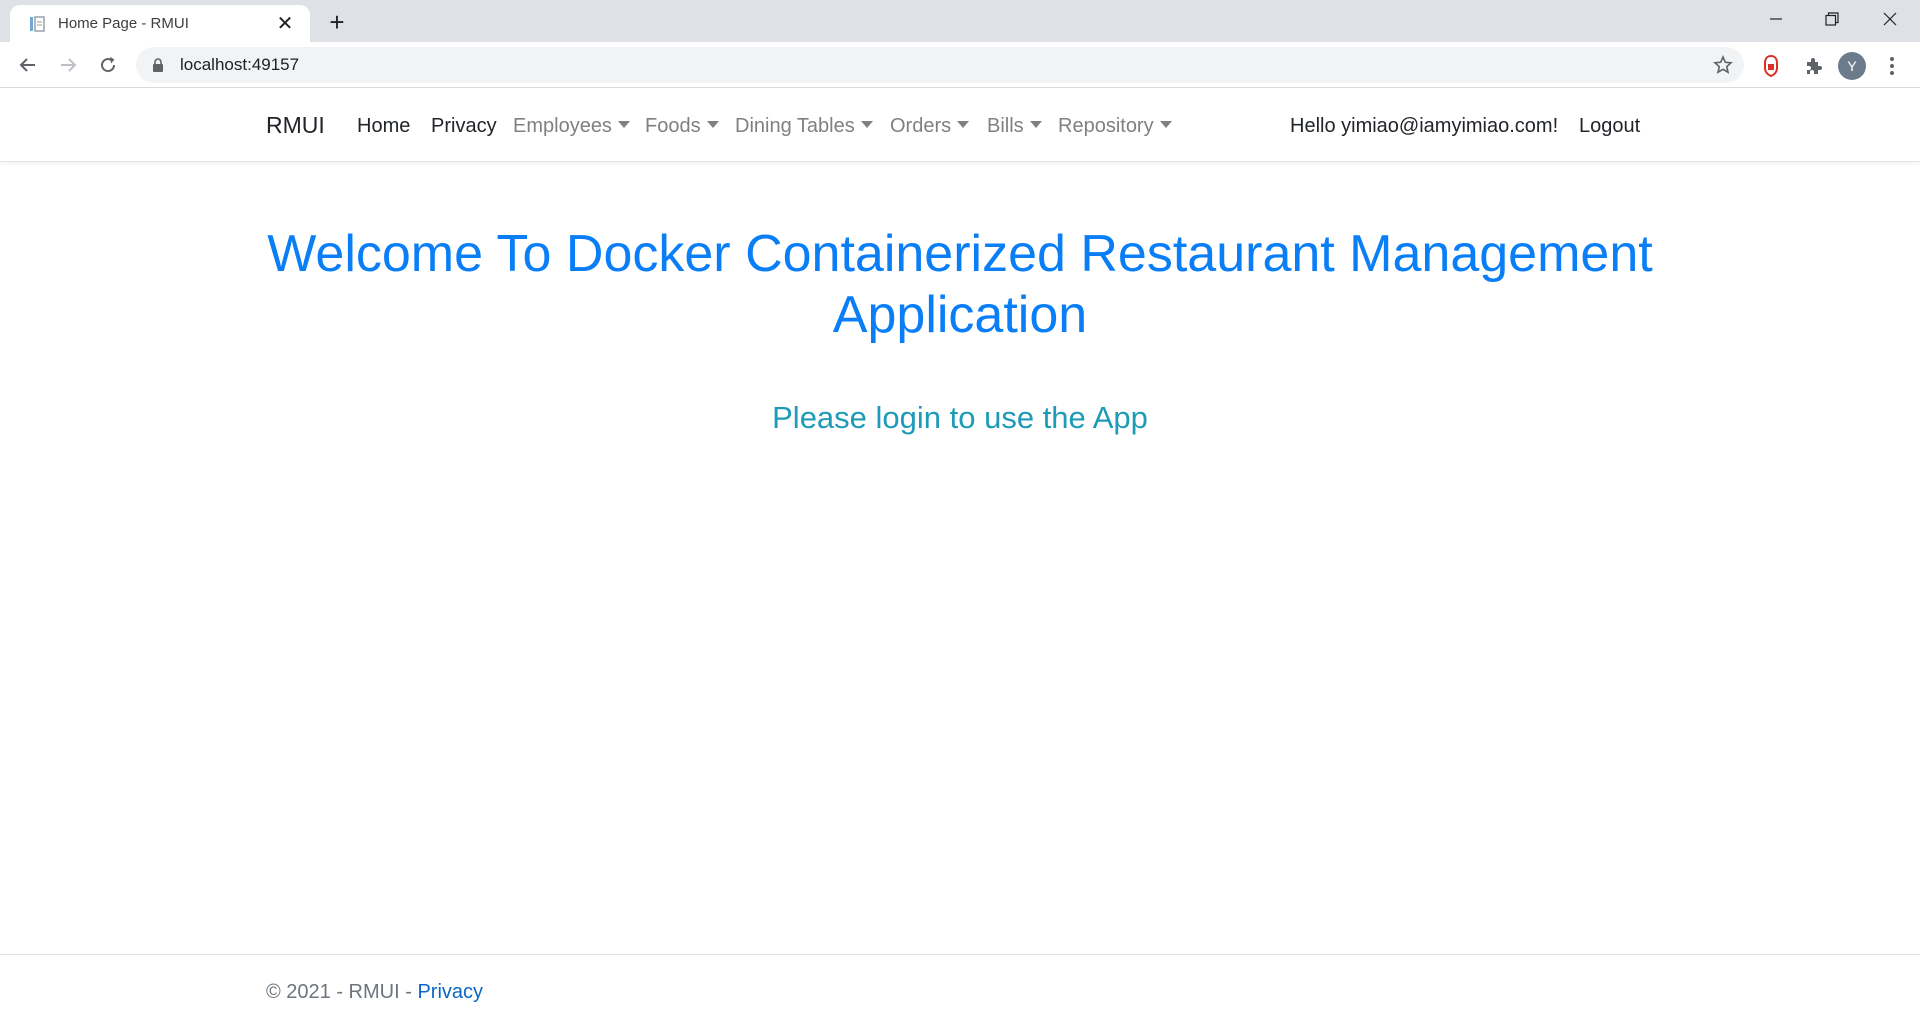 This screenshot has width=1920, height=1023. What do you see at coordinates (562, 126) in the screenshot?
I see `nav-employees-label: Employees` at bounding box center [562, 126].